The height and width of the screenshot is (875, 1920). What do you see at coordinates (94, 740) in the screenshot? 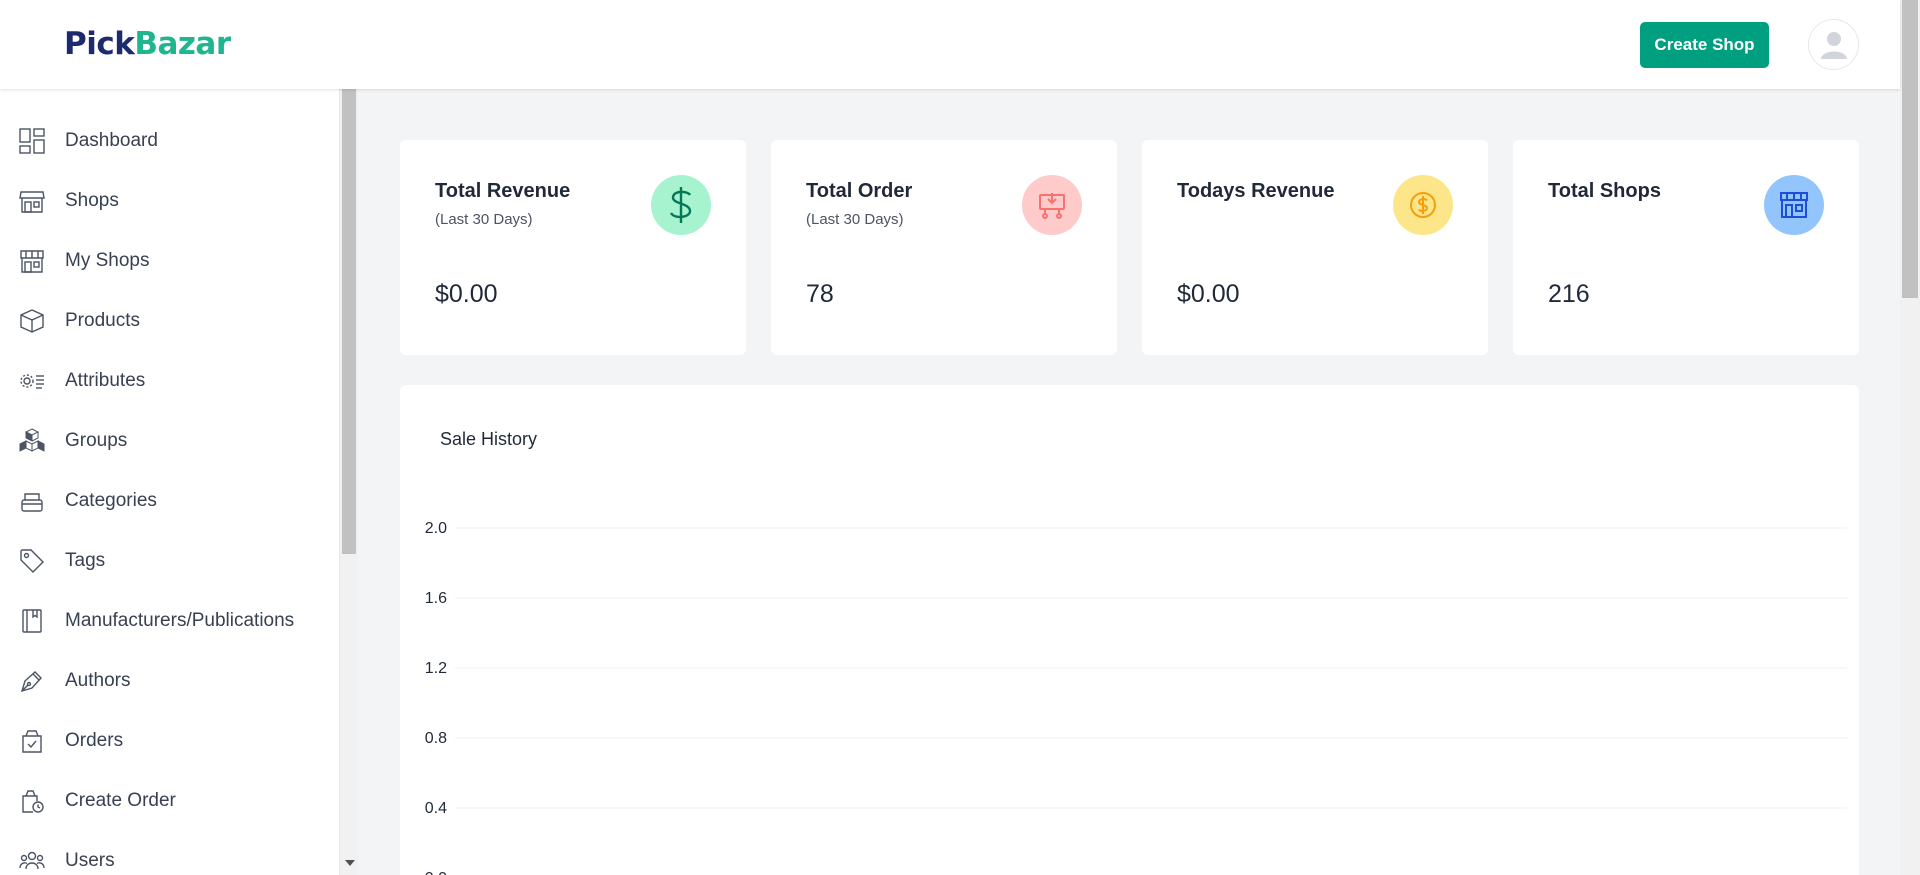
I see `sidebar-item-label: Orders` at bounding box center [94, 740].